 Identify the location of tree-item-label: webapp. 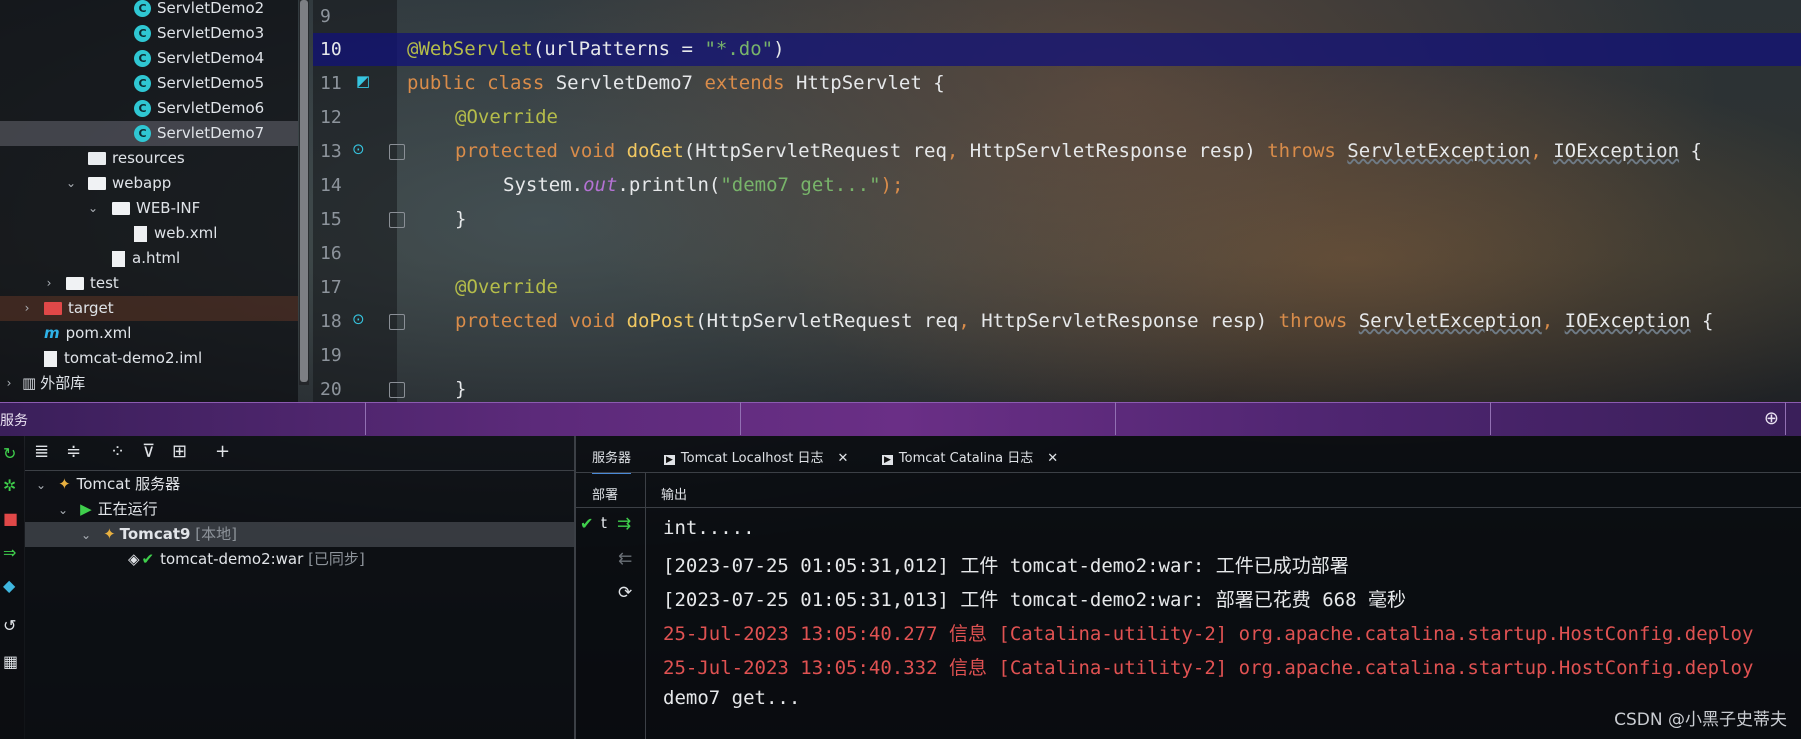
(142, 183).